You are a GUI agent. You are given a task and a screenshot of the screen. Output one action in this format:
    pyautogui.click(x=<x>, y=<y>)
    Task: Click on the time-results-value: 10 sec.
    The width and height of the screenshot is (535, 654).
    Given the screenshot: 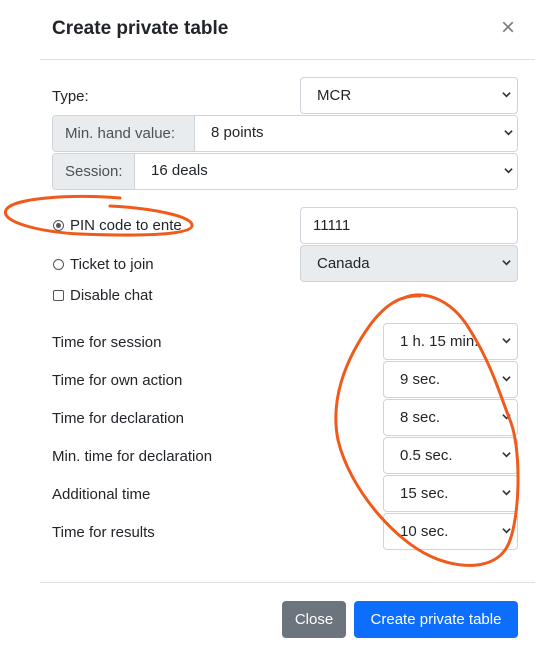 What is the action you would take?
    pyautogui.click(x=424, y=531)
    